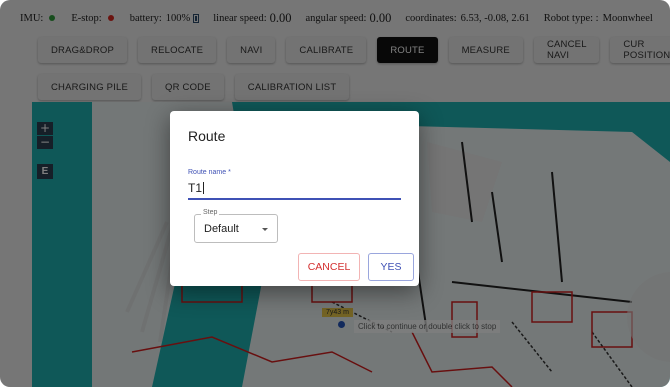 This screenshot has height=387, width=670. I want to click on route-name-input: T1, so click(196, 188).